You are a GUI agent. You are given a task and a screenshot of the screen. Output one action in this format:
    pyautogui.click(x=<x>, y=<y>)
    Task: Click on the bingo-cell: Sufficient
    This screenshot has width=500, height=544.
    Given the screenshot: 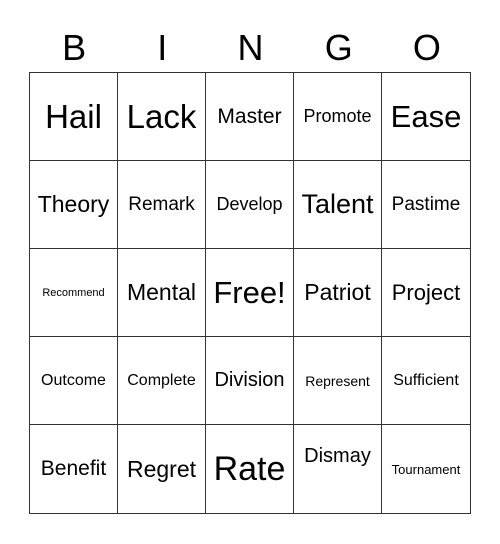 What is the action you would take?
    pyautogui.click(x=426, y=381)
    